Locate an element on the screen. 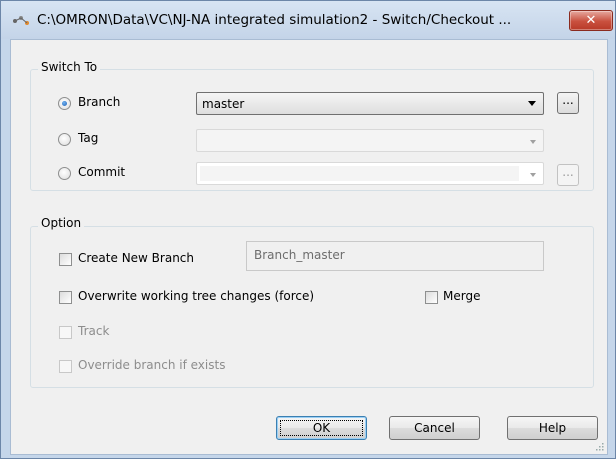 This screenshot has height=459, width=616. close-icon: ✕ is located at coordinates (591, 20).